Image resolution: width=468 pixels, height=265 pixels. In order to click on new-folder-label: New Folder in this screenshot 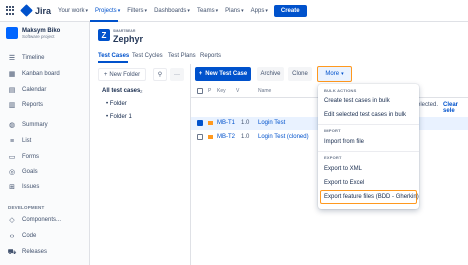, I will do `click(125, 74)`.